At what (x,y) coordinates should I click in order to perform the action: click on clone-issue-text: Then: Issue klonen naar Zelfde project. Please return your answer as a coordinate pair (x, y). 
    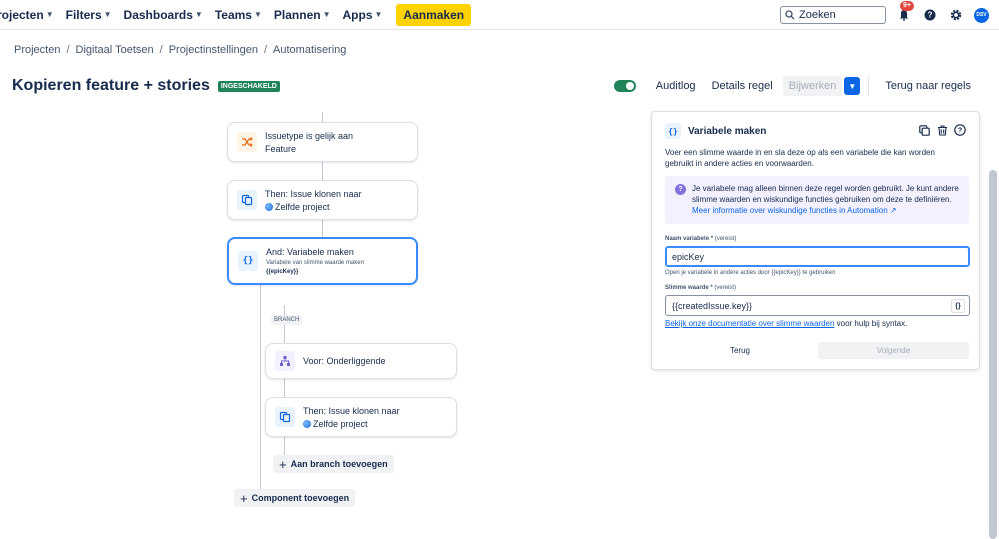
    Looking at the image, I should click on (313, 200).